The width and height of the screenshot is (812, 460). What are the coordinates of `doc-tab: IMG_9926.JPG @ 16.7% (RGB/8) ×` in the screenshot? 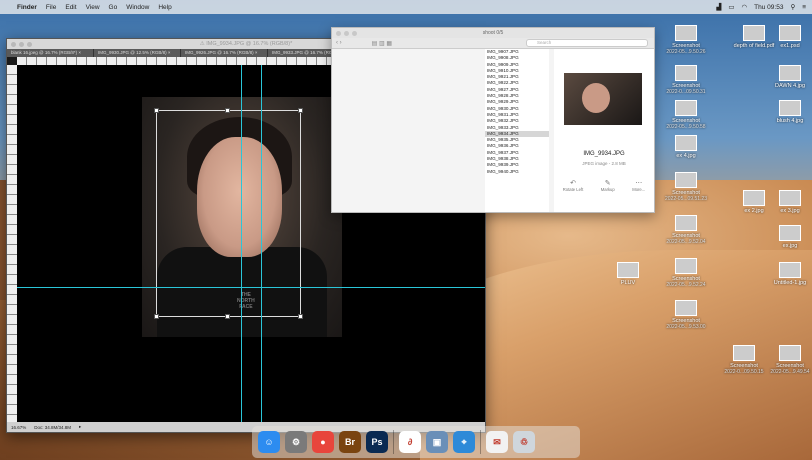 It's located at (224, 53).